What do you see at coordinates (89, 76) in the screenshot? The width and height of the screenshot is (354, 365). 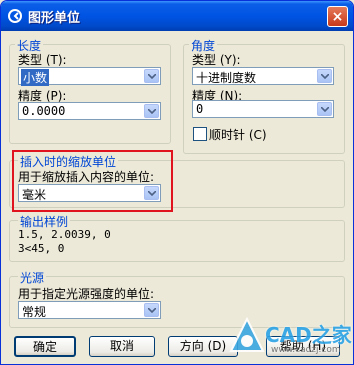 I see `length-type-select: 小数` at bounding box center [89, 76].